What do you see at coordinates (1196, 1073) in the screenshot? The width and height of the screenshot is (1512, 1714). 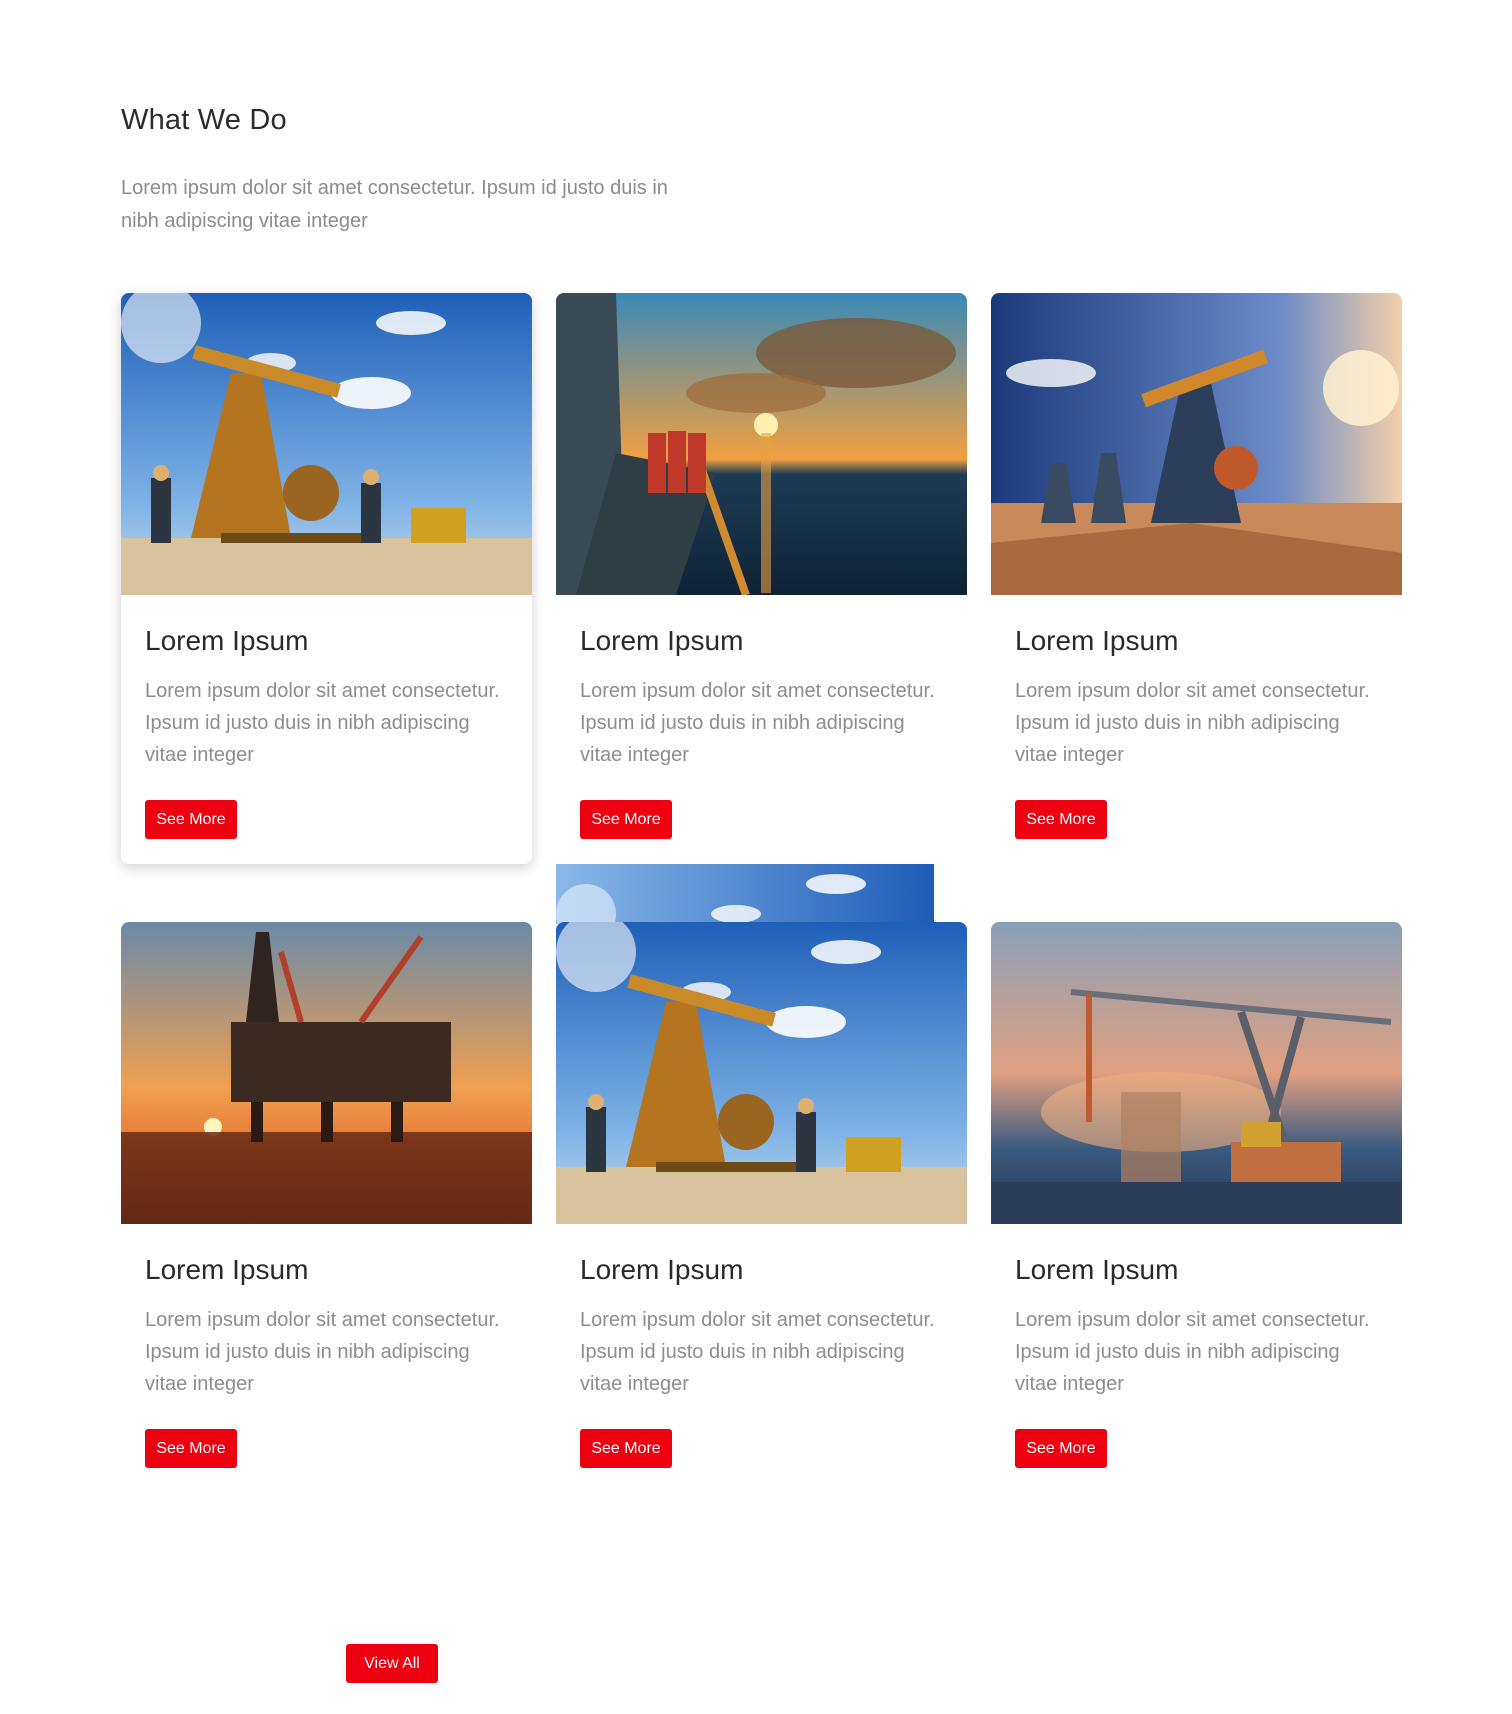 I see `harbor-crane-photo` at bounding box center [1196, 1073].